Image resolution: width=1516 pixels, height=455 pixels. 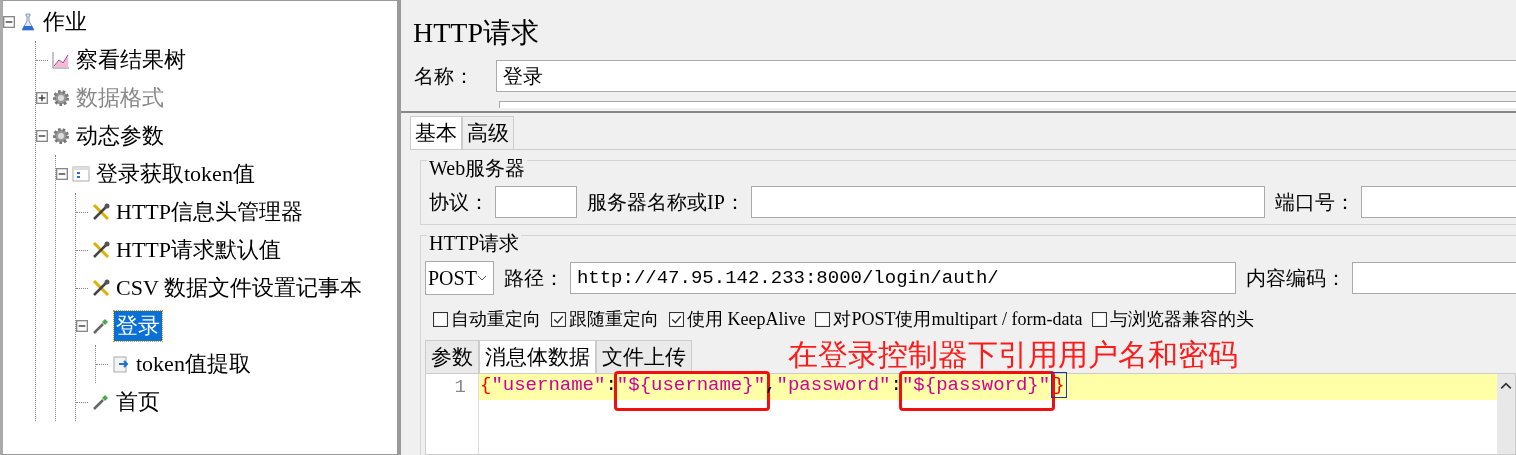 I want to click on tree-item: HTTP信息头管理器, so click(x=209, y=212).